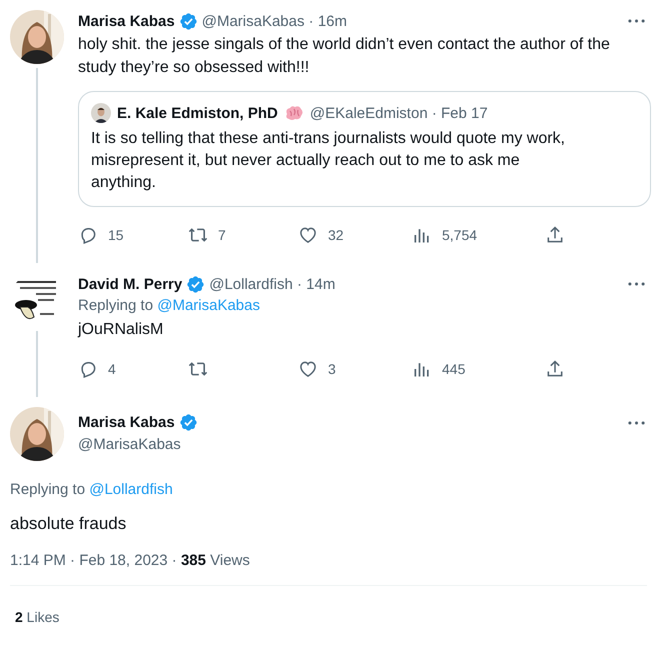  Describe the element at coordinates (92, 490) in the screenshot. I see `replying-to-text: Replying to @Lollardfish` at that location.